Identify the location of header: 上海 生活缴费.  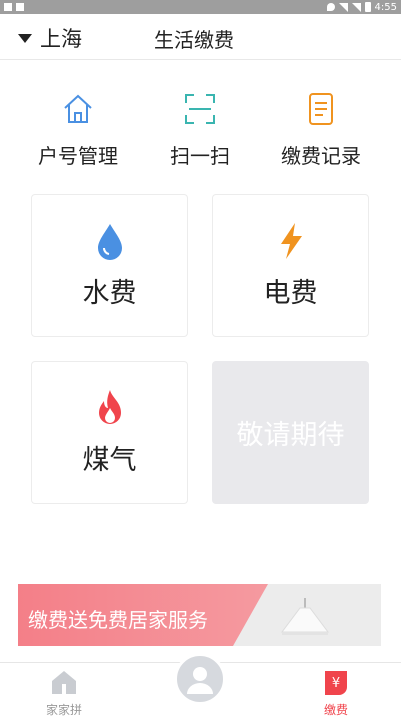
(200, 37).